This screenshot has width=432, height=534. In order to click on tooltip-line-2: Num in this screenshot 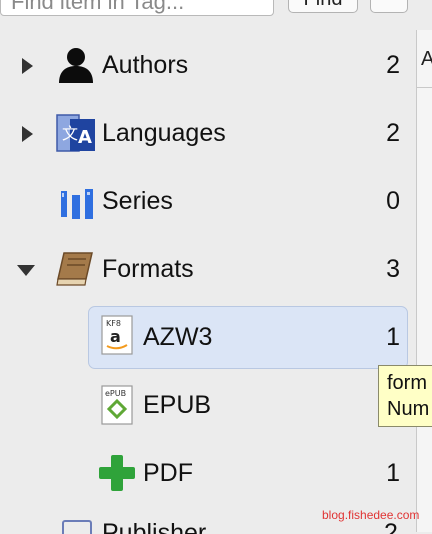, I will do `click(408, 409)`.